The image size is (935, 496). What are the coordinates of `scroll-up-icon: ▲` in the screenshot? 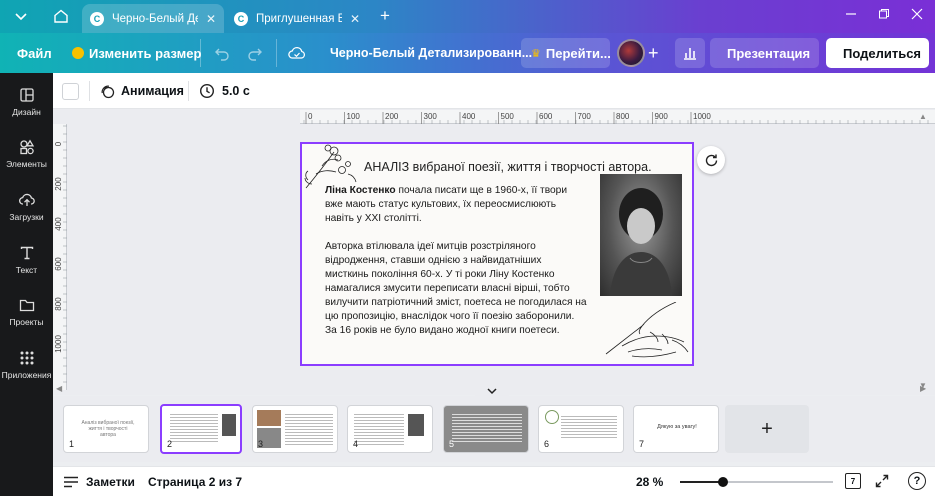 It's located at (923, 116).